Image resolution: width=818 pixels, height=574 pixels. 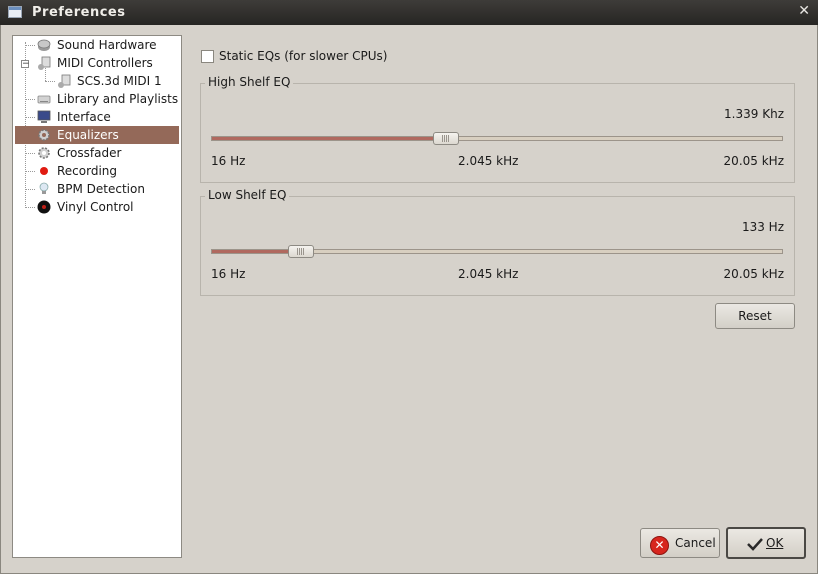 What do you see at coordinates (105, 63) in the screenshot?
I see `sidebar-item-label: MIDI Controllers` at bounding box center [105, 63].